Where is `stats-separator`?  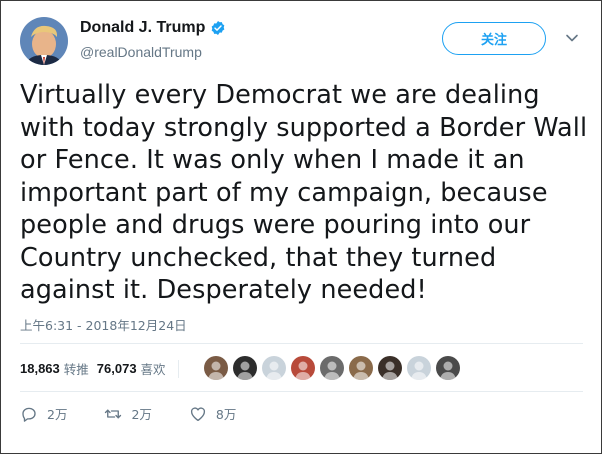
stats-separator is located at coordinates (178, 368).